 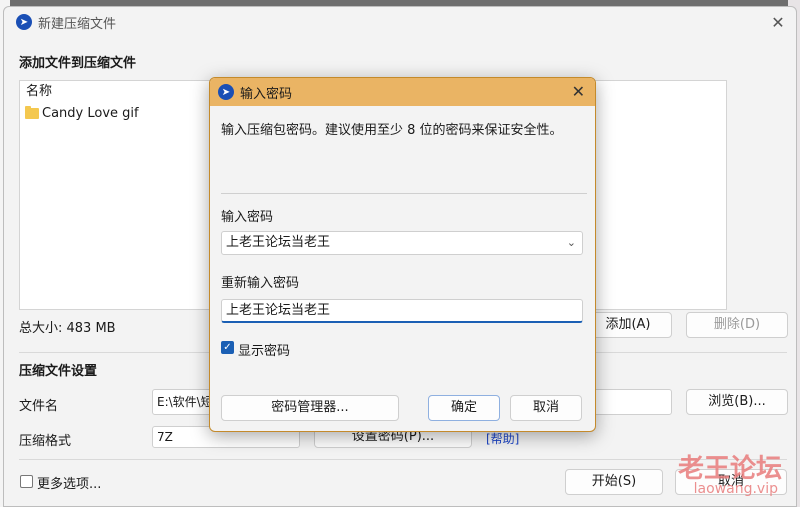 What do you see at coordinates (729, 469) in the screenshot?
I see `watermark-logo: 老王论坛` at bounding box center [729, 469].